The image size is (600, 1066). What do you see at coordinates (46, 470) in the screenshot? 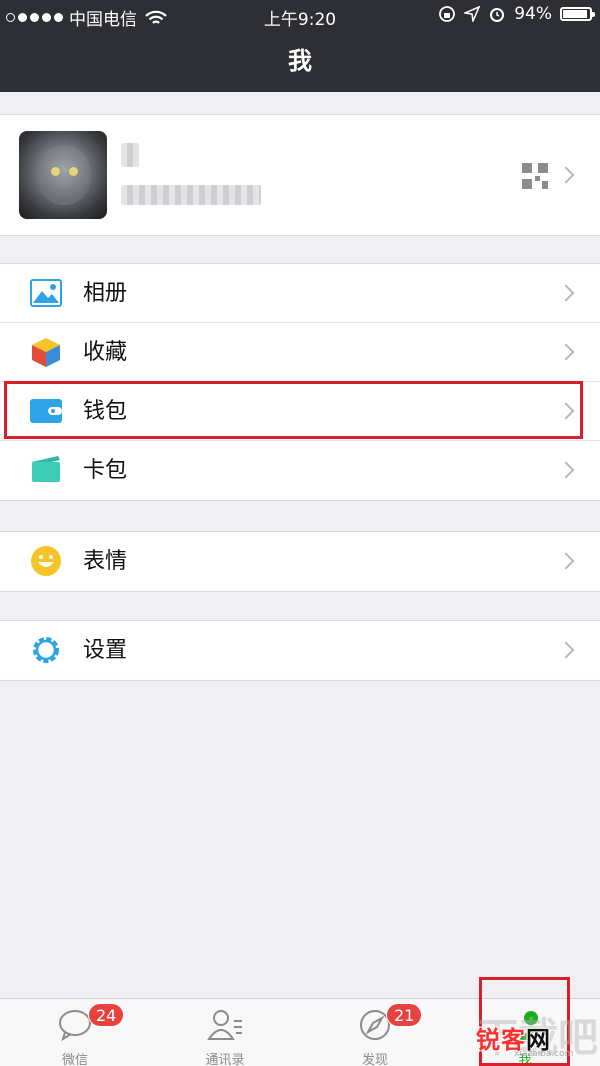
I see `card-pack-icon` at bounding box center [46, 470].